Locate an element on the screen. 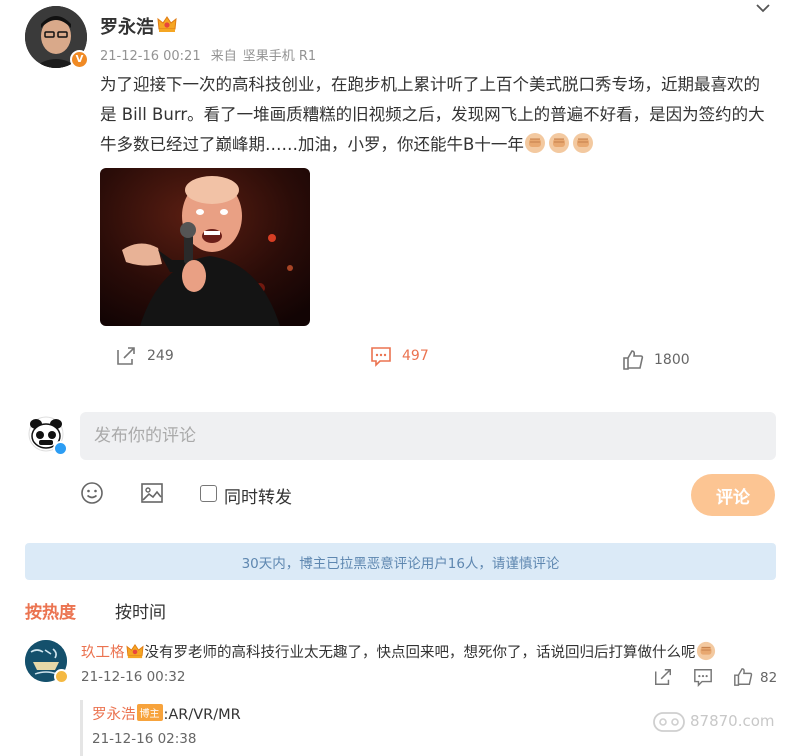 This screenshot has height=756, width=793. reply-line: 罗永浩 博主:AR/VR/MR is located at coordinates (166, 713).